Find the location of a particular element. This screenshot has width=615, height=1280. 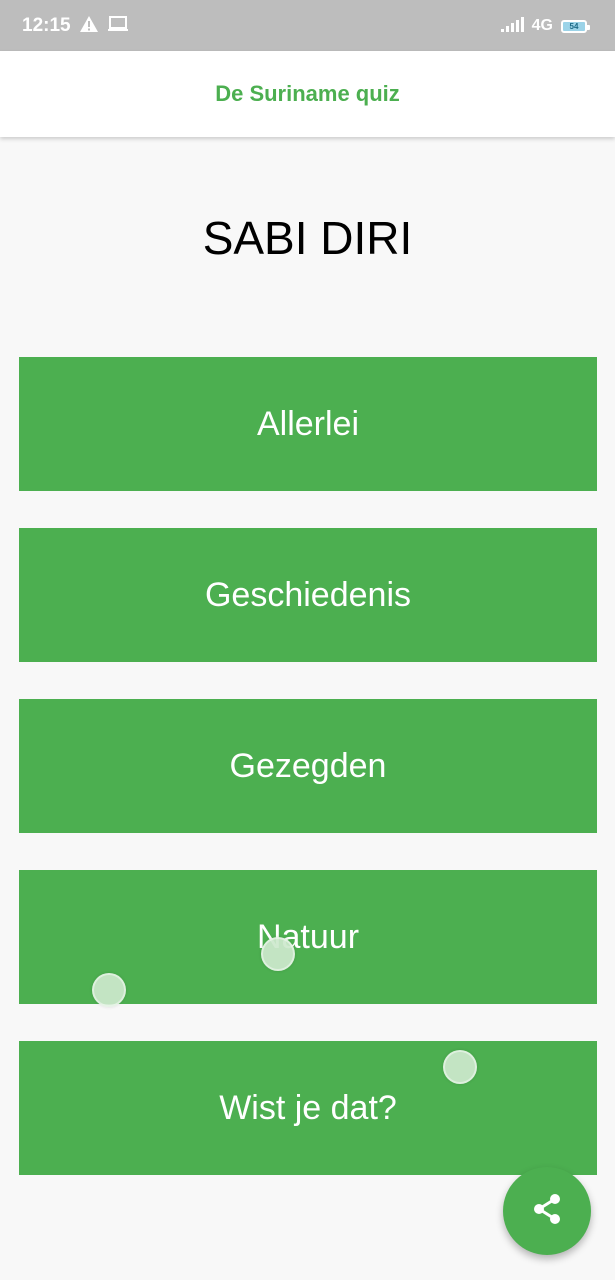

page-heading: SABI DIRI is located at coordinates (307, 238).